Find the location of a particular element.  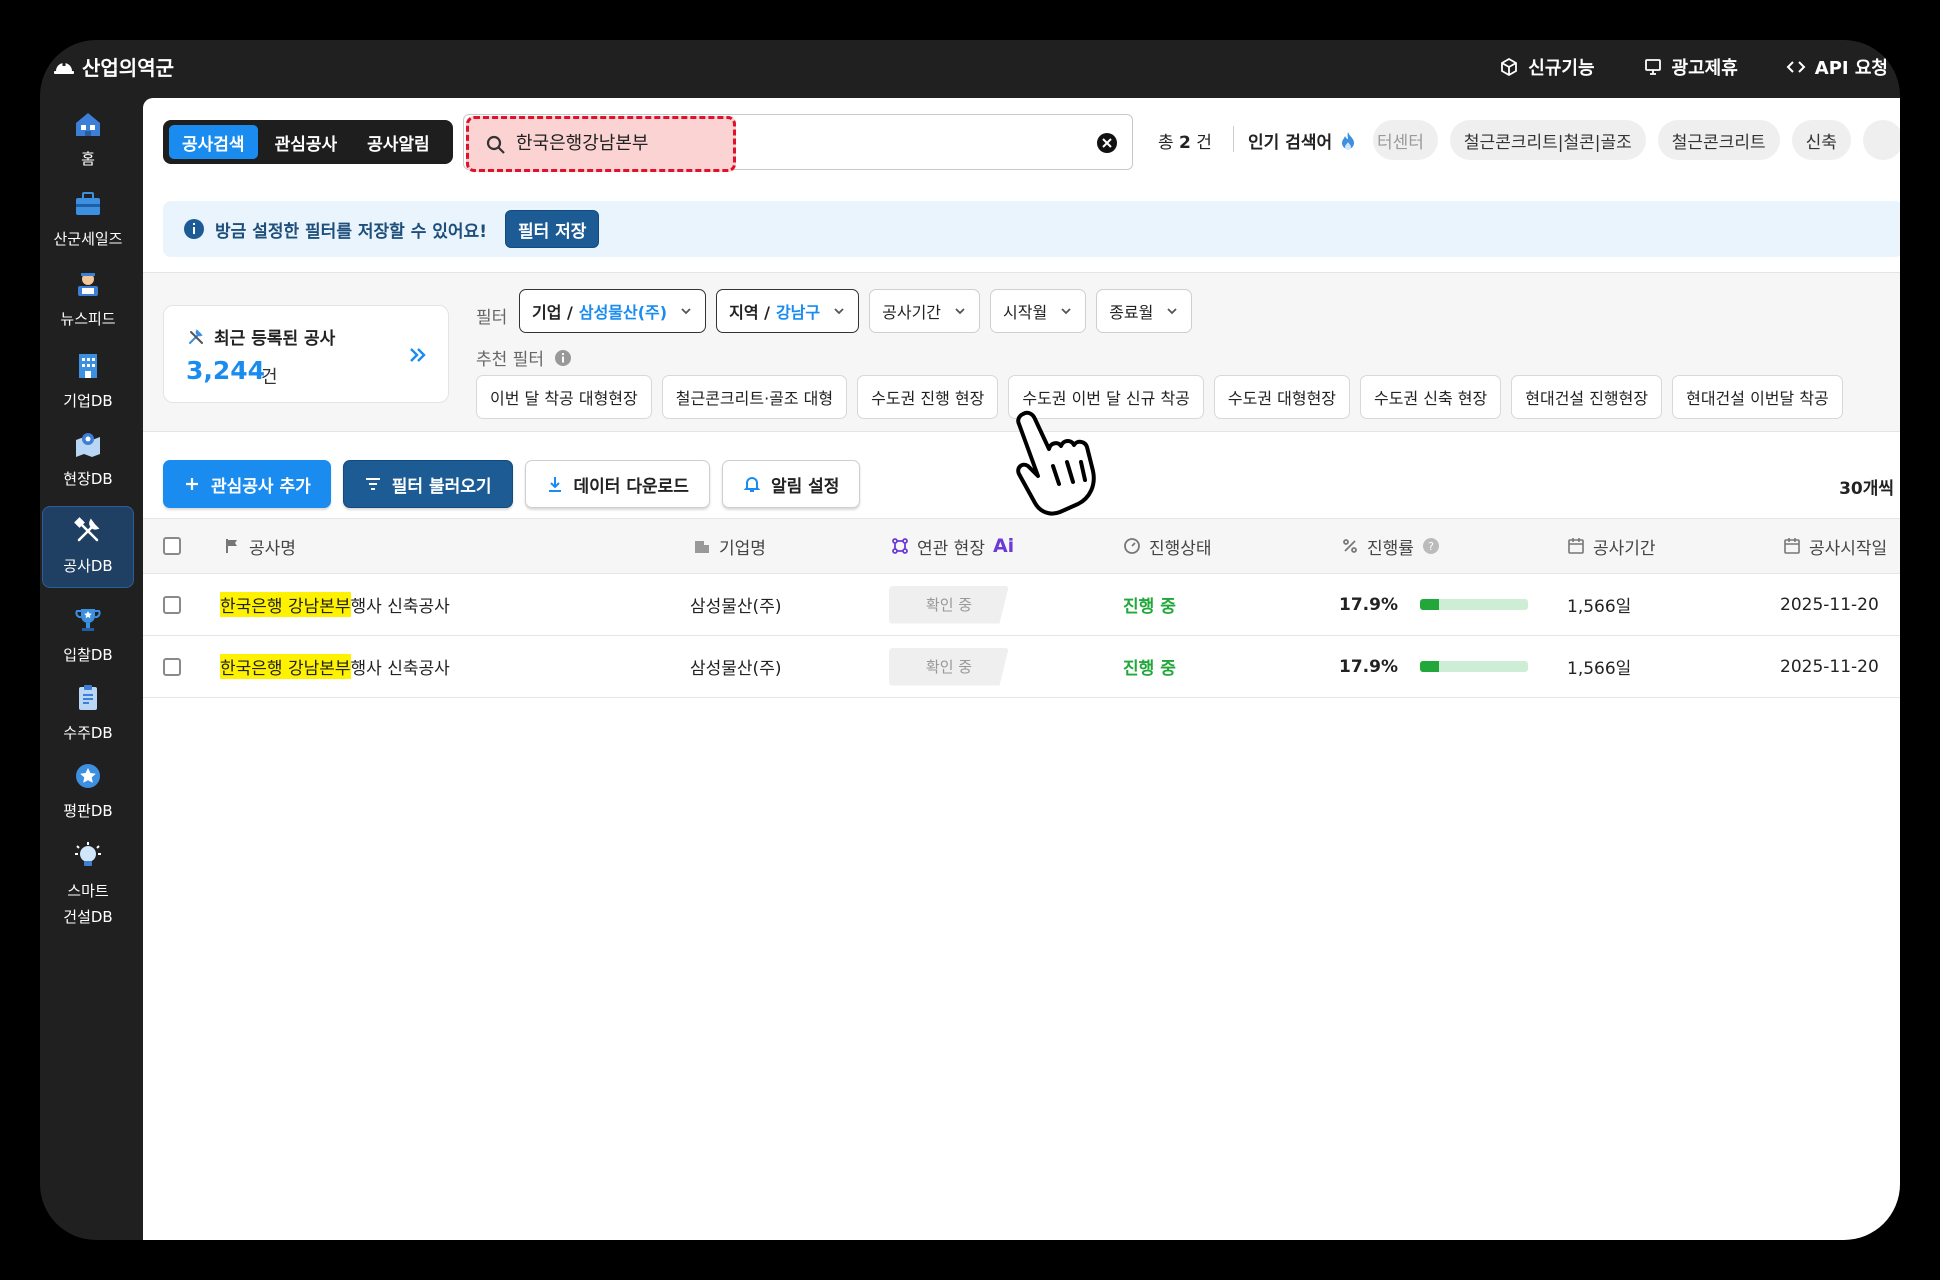

search-tabs: 공사검색 관심공사 공사알림 is located at coordinates (308, 142).